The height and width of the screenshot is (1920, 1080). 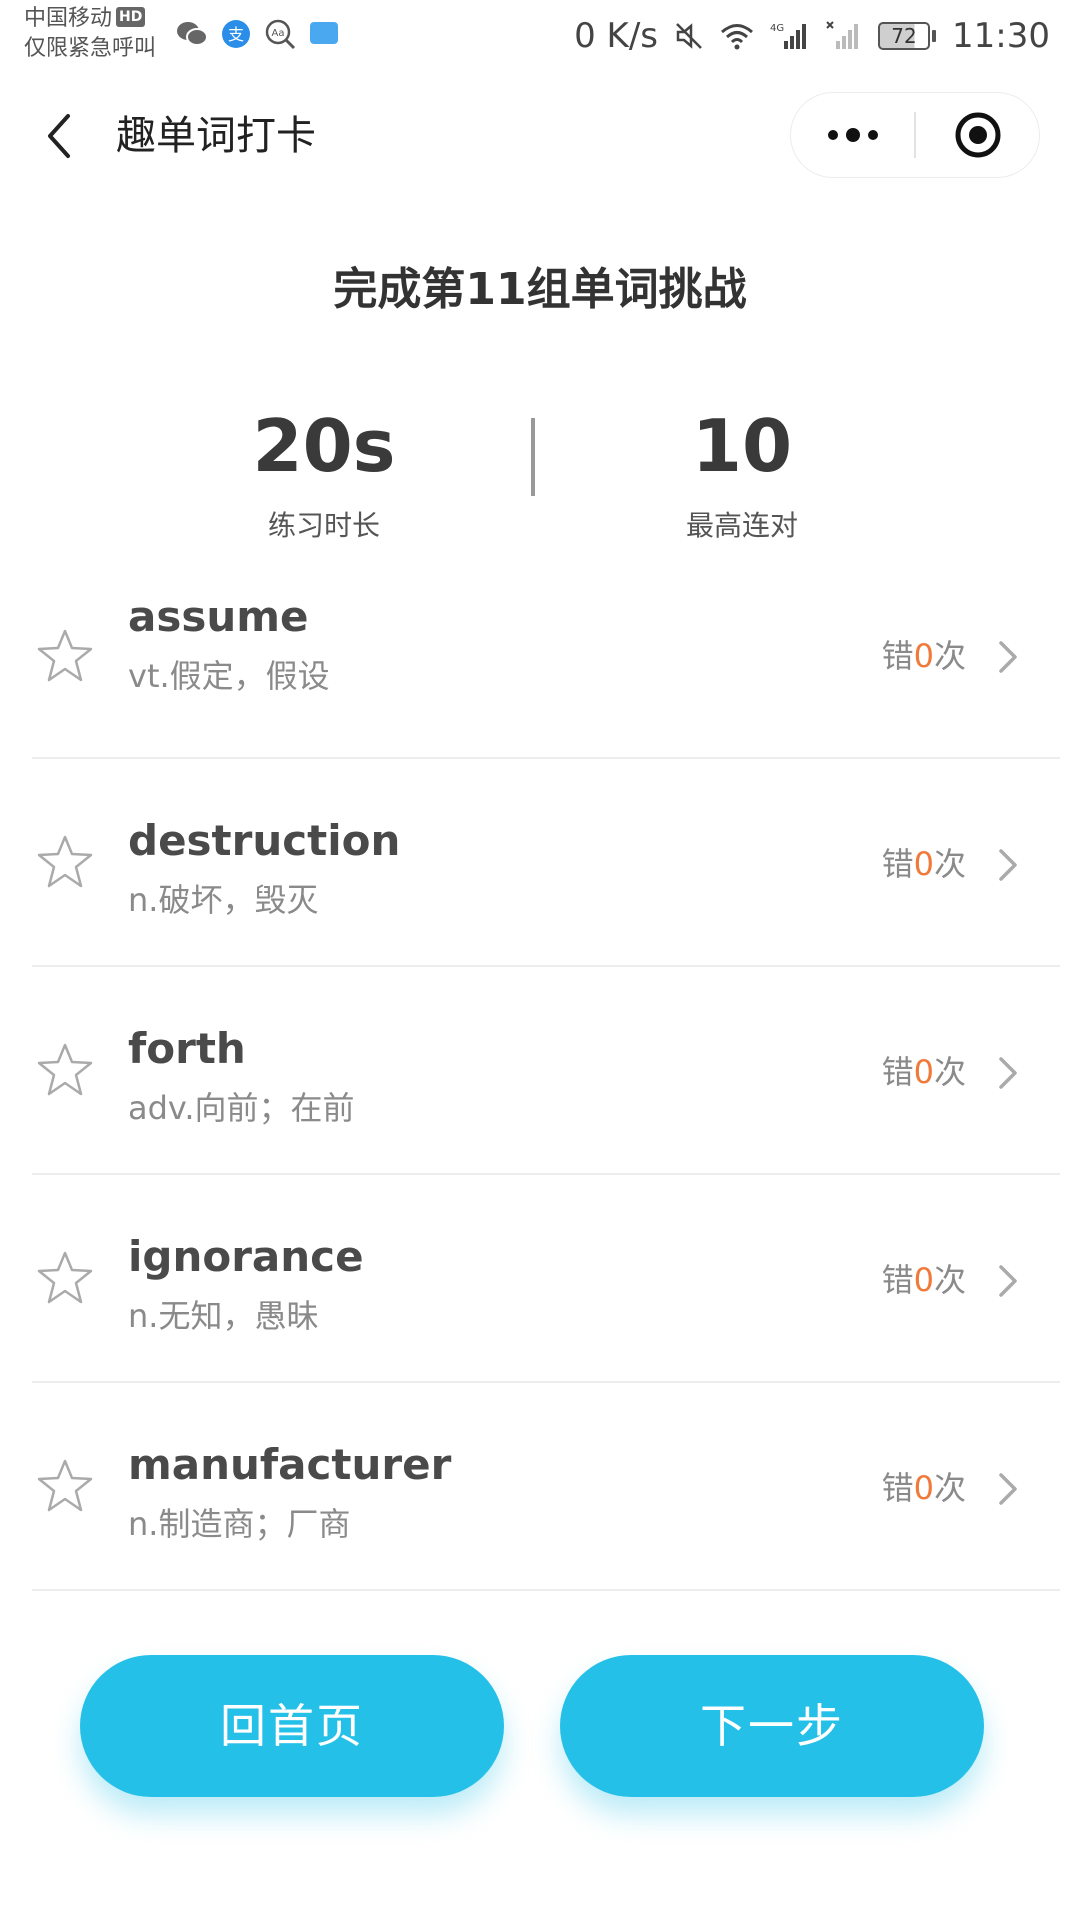 I want to click on word-row: manufacturer n.制造商；厂商 错0次, so click(x=546, y=1487).